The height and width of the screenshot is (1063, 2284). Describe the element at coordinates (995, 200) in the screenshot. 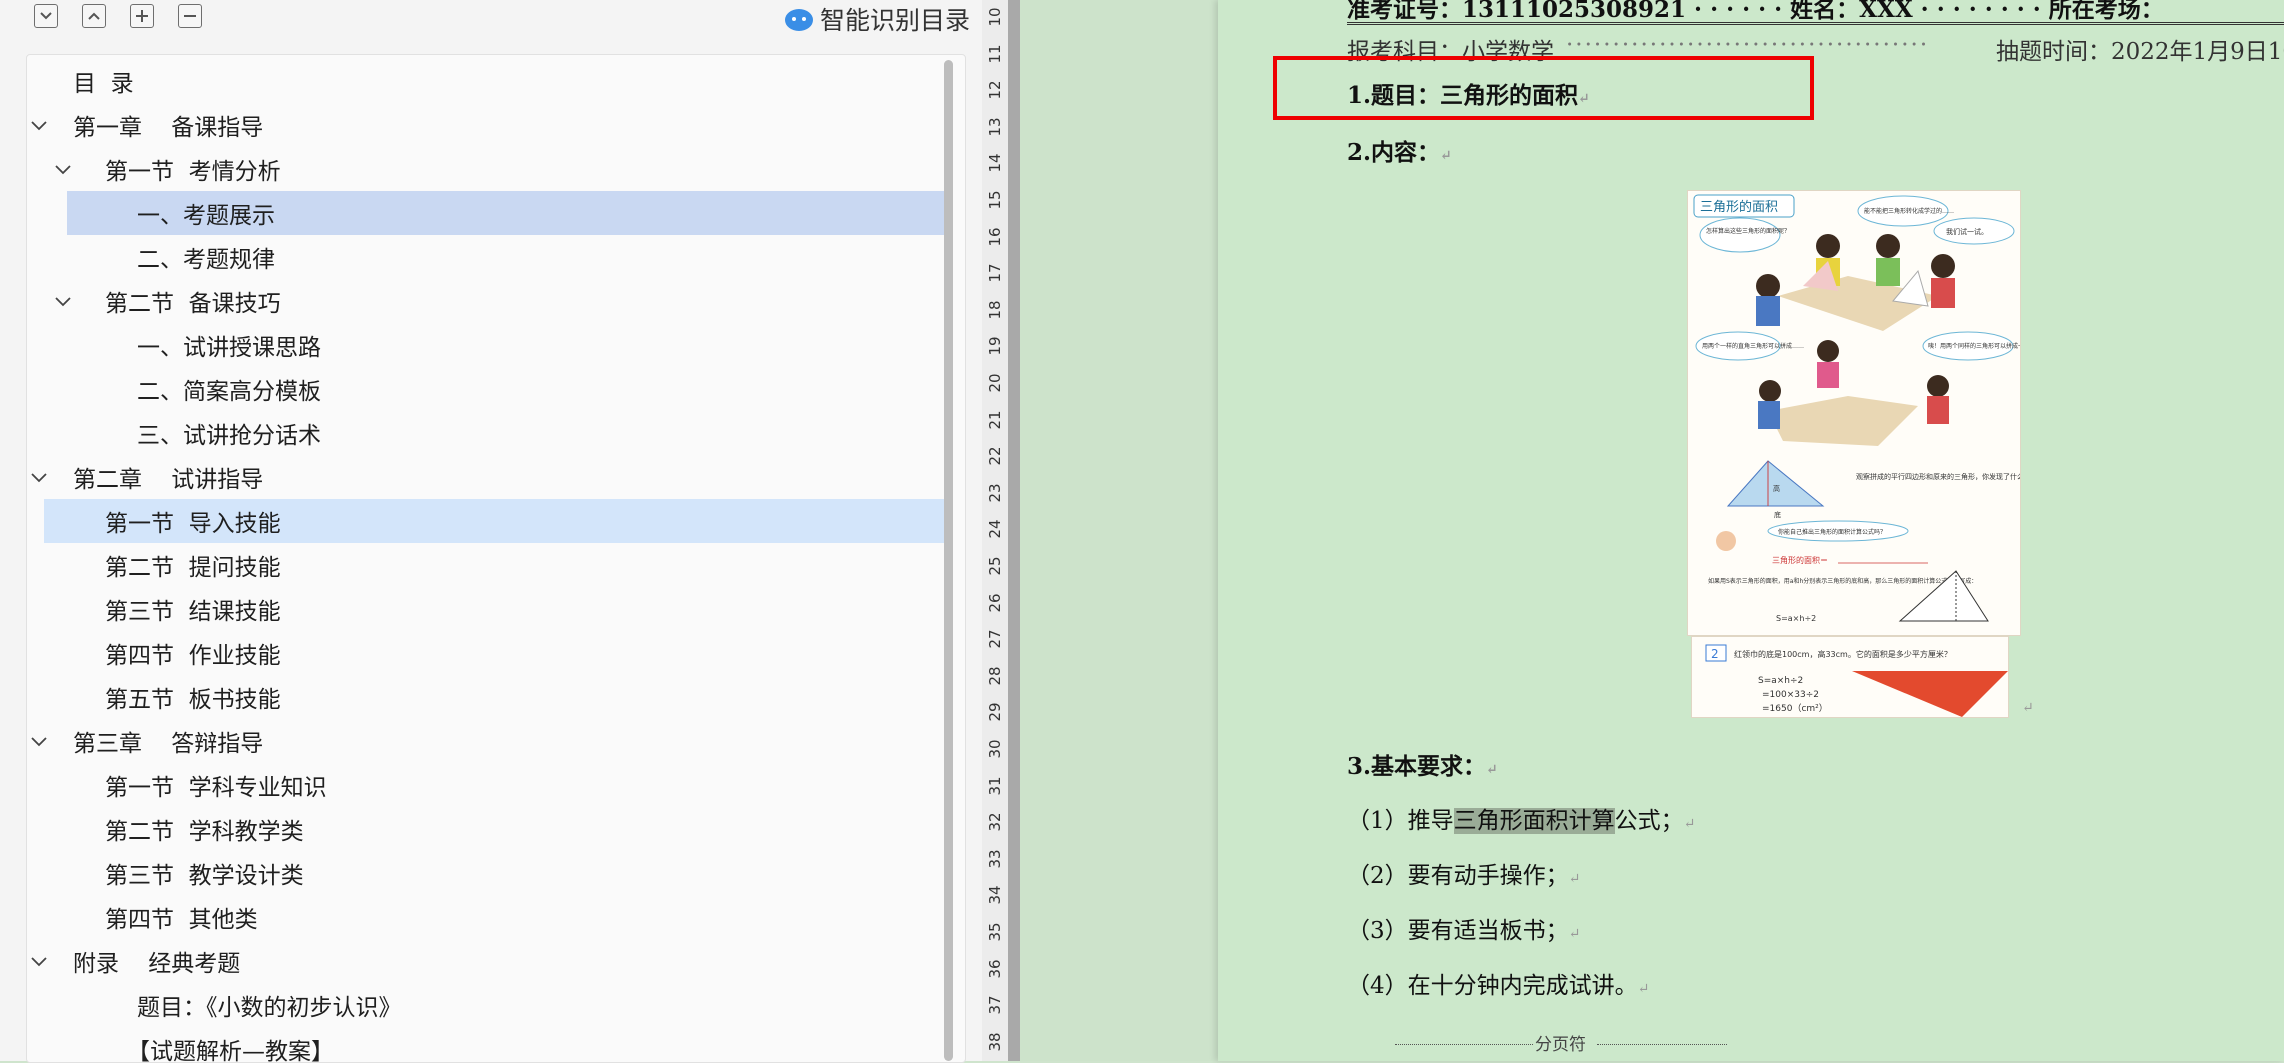

I see `ruler-number: 15` at that location.